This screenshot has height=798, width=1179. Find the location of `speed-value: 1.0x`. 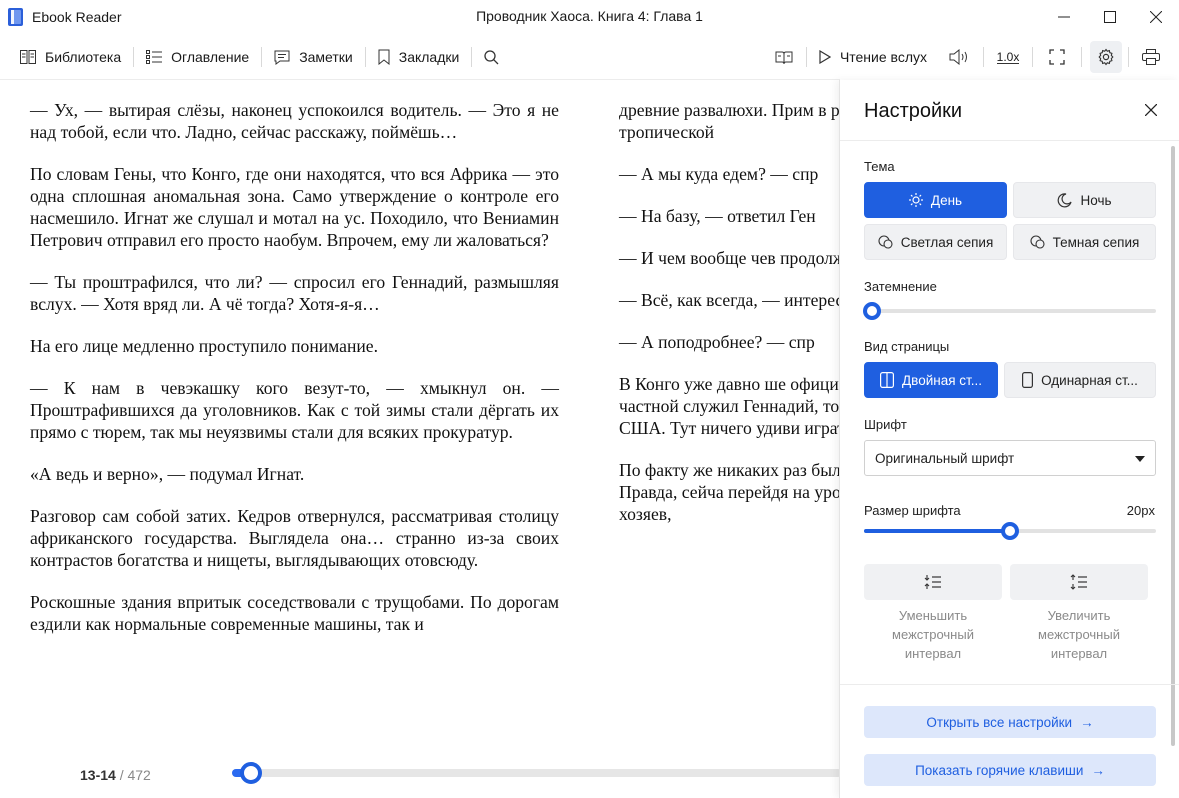

speed-value: 1.0x is located at coordinates (1008, 56).